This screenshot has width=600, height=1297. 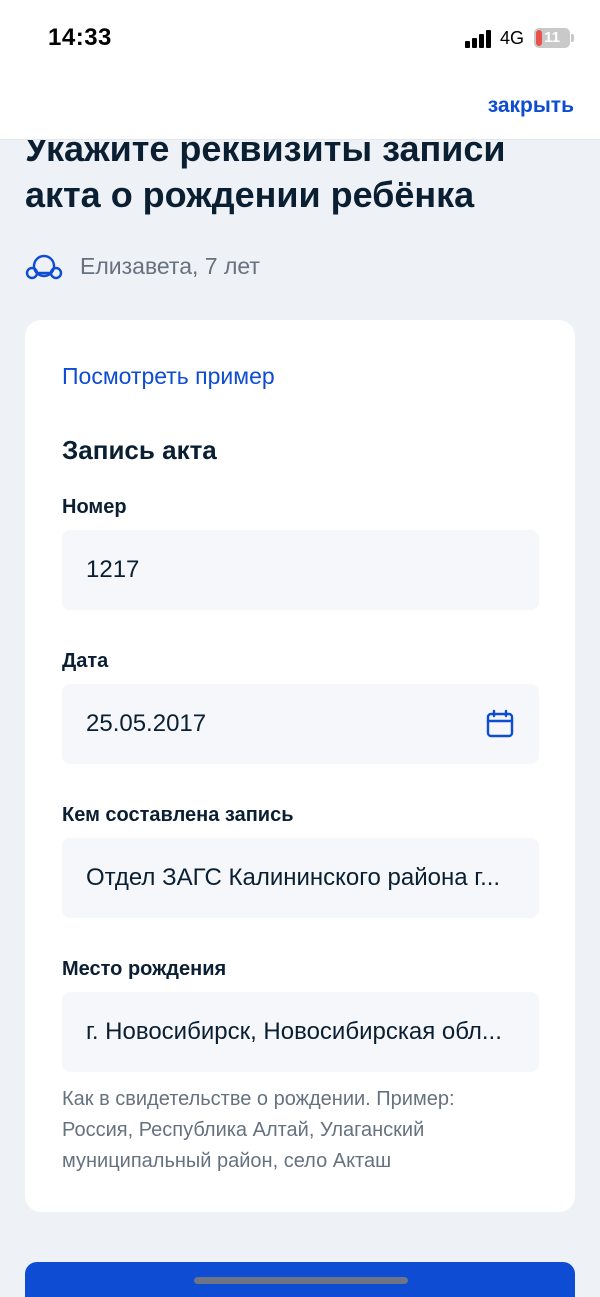 I want to click on number-value: 1217, so click(x=113, y=569).